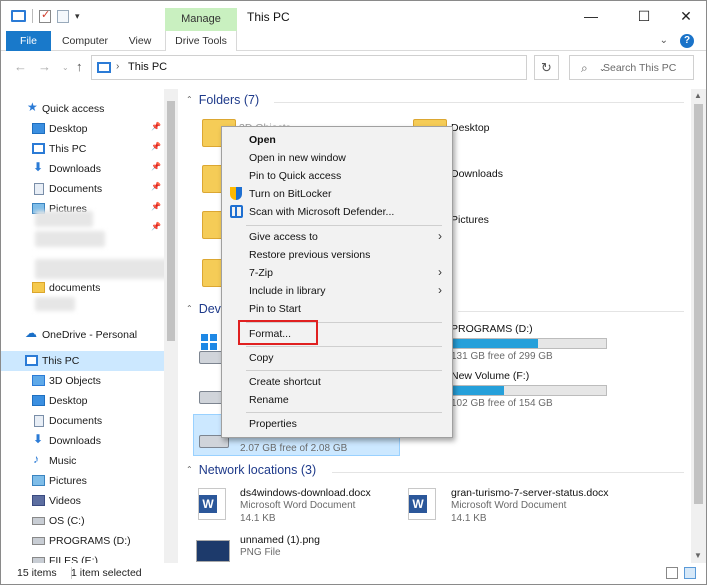 The width and height of the screenshot is (707, 585). What do you see at coordinates (337, 424) in the screenshot?
I see `menu-item-properties: Properties` at bounding box center [337, 424].